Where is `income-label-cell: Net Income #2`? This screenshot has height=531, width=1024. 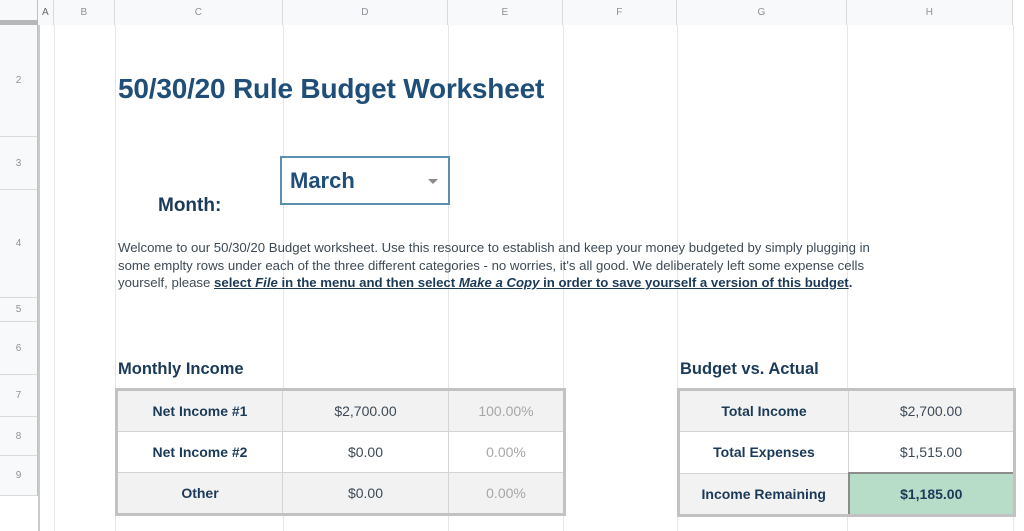
income-label-cell: Net Income #2 is located at coordinates (199, 452).